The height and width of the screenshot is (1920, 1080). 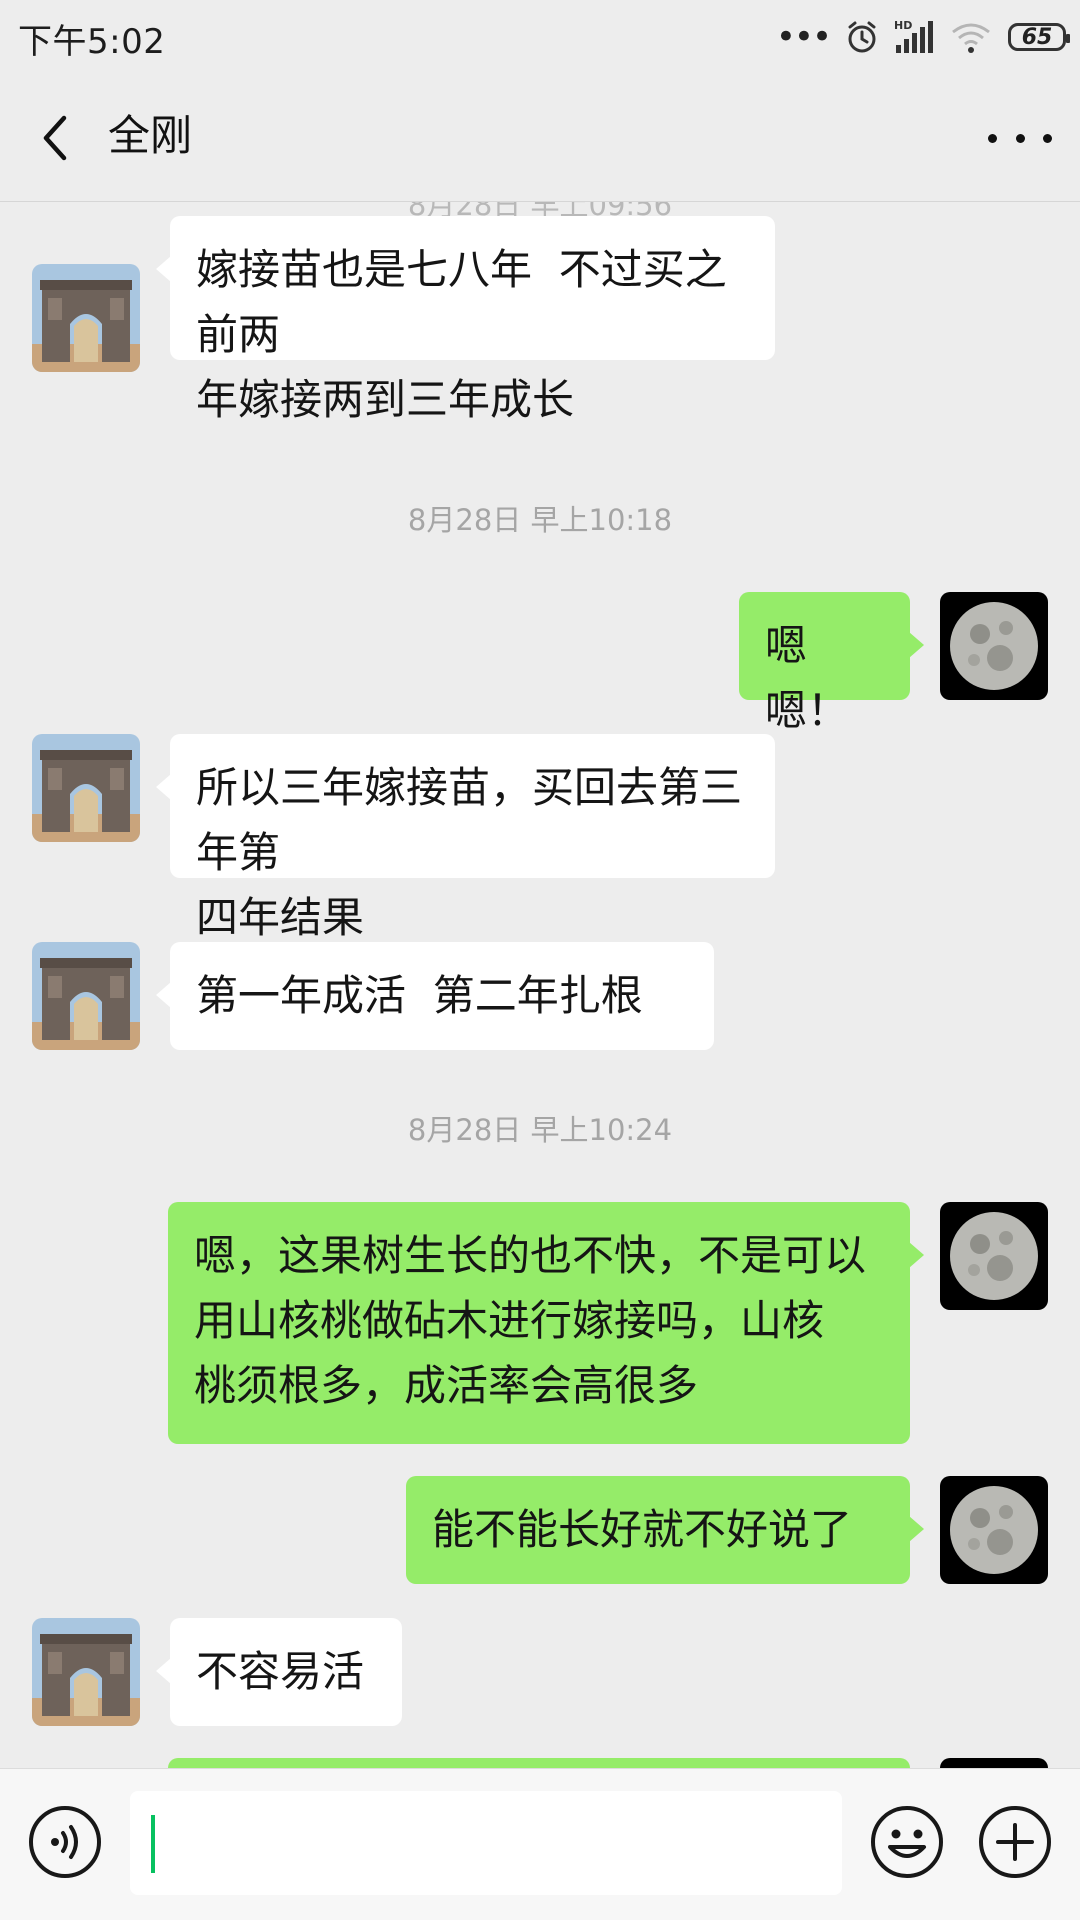 What do you see at coordinates (1020, 138) in the screenshot?
I see `more-horizontal-icon` at bounding box center [1020, 138].